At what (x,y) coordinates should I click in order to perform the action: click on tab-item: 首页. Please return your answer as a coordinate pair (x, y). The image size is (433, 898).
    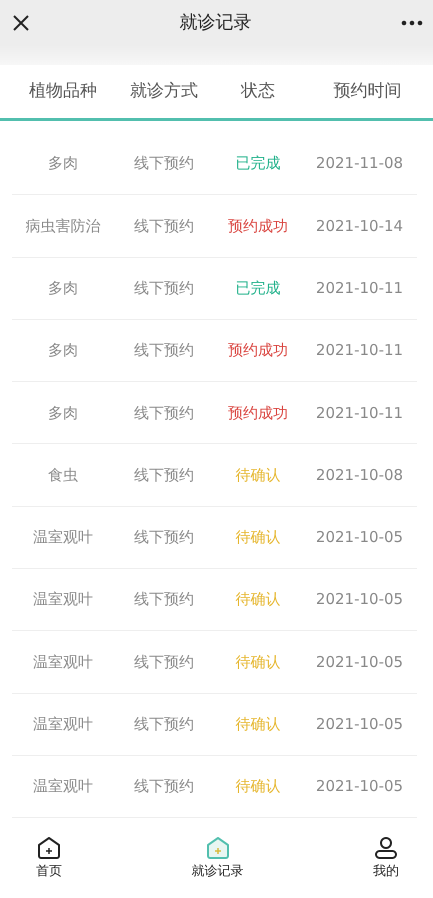
    Looking at the image, I should click on (49, 859).